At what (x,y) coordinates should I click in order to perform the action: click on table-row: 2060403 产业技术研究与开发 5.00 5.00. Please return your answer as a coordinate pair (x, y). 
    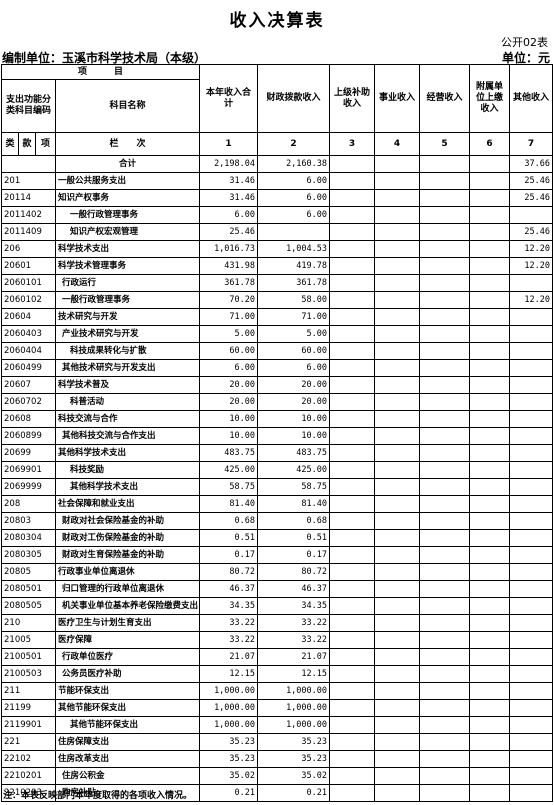
    Looking at the image, I should click on (277, 334).